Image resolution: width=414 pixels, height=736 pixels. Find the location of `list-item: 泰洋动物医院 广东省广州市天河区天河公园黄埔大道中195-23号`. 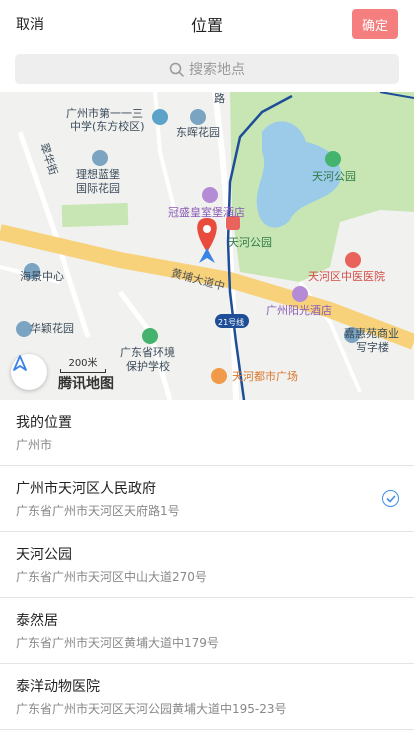

list-item: 泰洋动物医院 广东省广州市天河区天河公园黄埔大道中195-23号 is located at coordinates (207, 697).